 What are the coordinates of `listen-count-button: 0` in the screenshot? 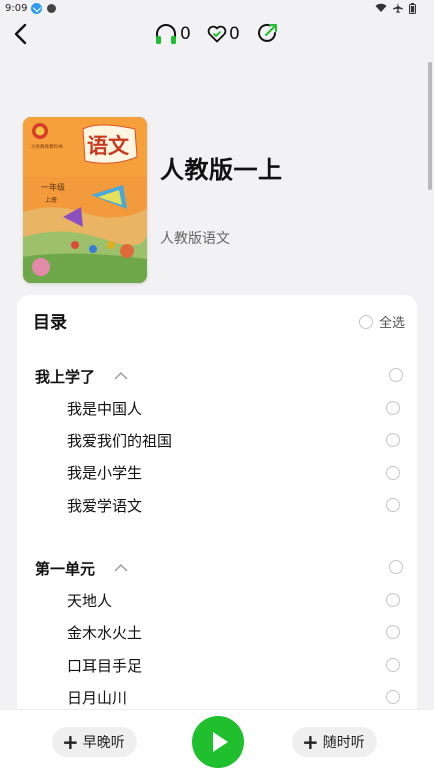 It's located at (172, 34).